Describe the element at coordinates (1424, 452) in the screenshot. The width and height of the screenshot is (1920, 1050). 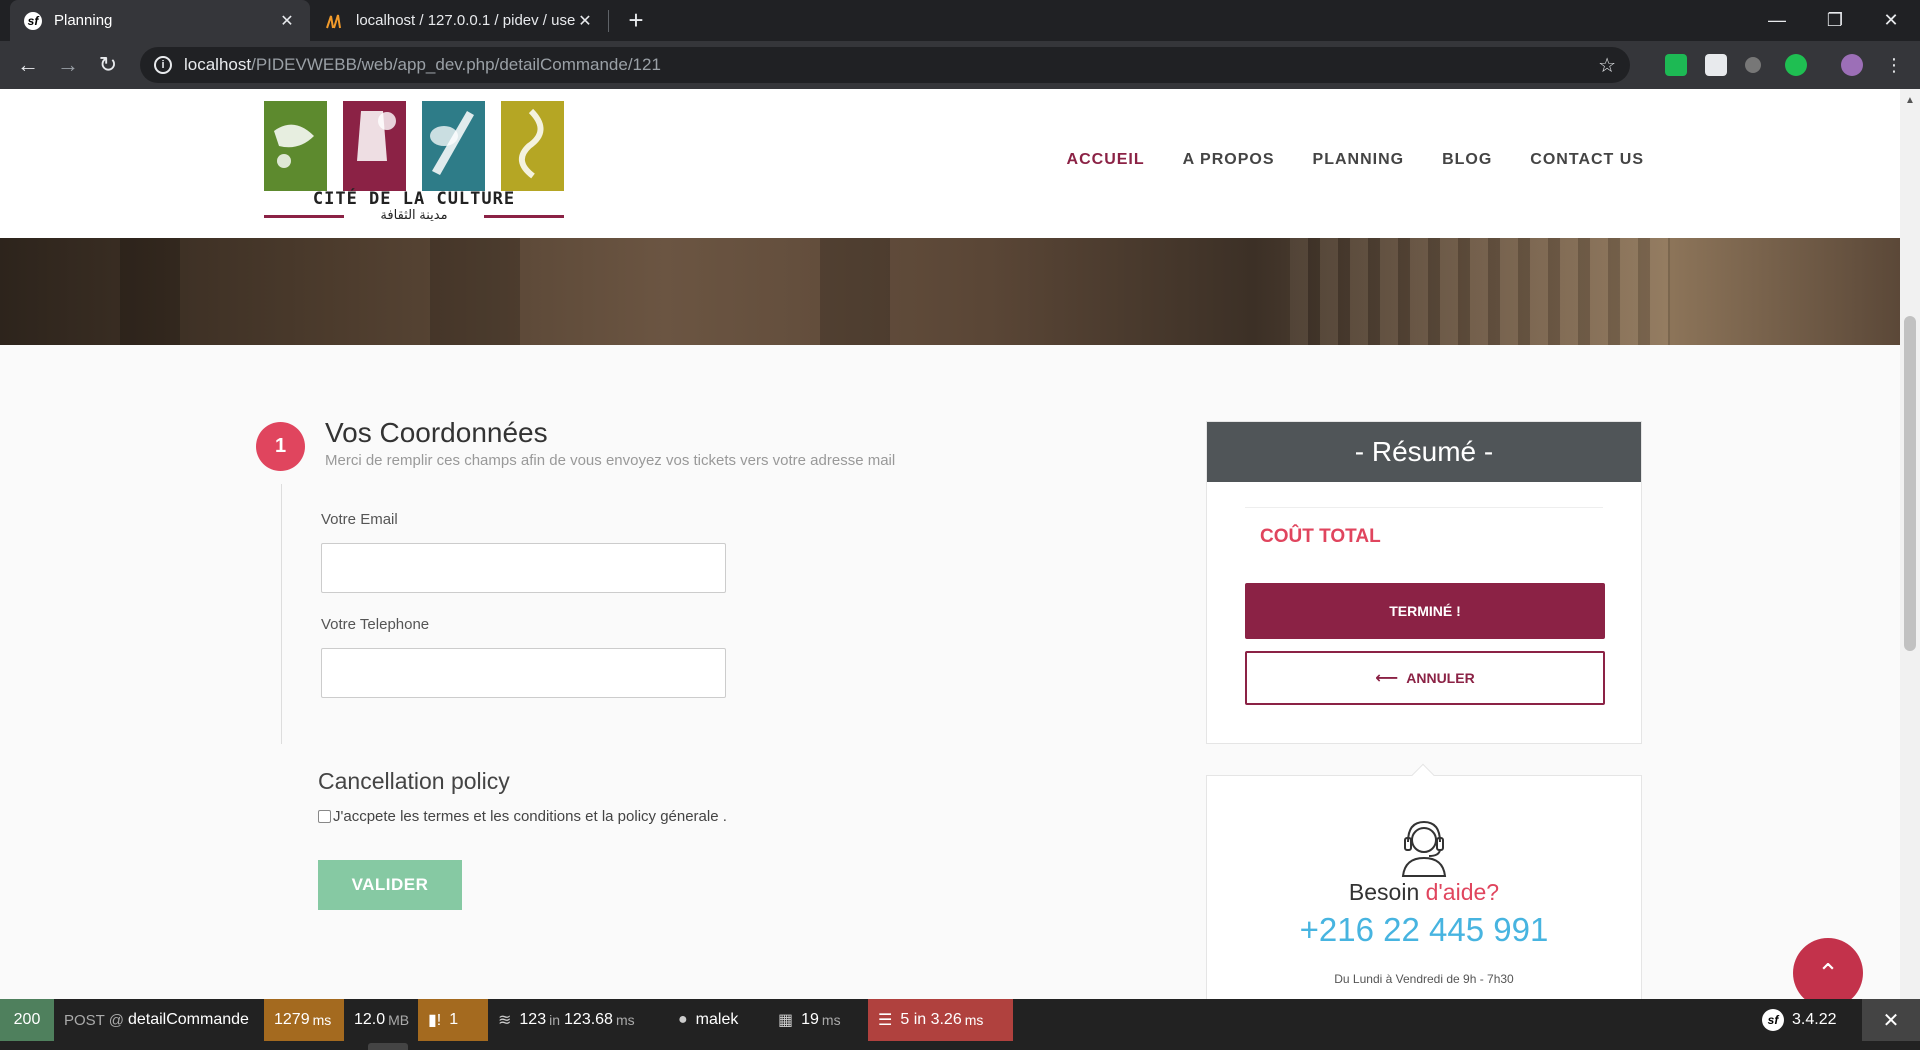
I see `summary-title: - Résumé -` at that location.